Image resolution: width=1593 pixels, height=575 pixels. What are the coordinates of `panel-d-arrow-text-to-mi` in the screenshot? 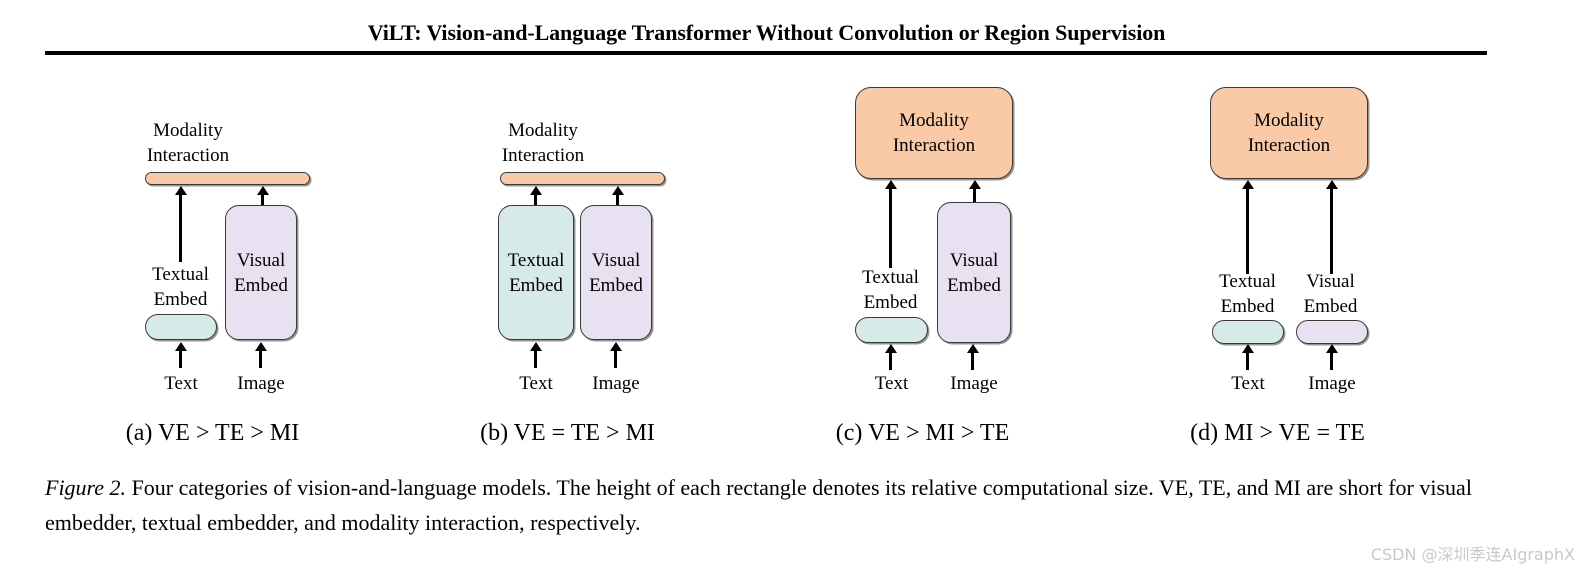 It's located at (1247, 231).